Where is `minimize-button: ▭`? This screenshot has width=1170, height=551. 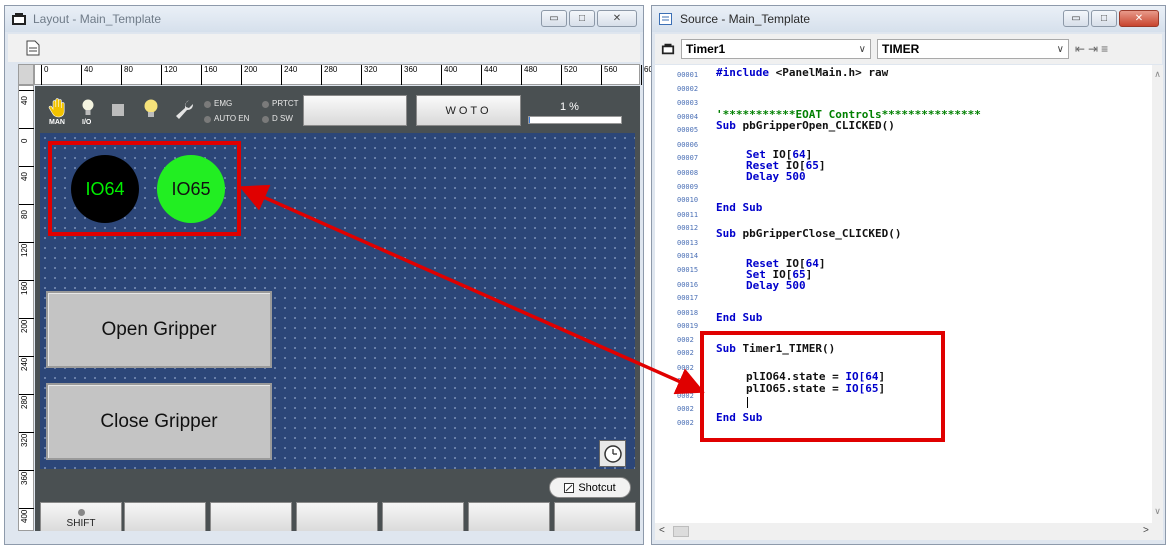
minimize-button: ▭ is located at coordinates (554, 18).